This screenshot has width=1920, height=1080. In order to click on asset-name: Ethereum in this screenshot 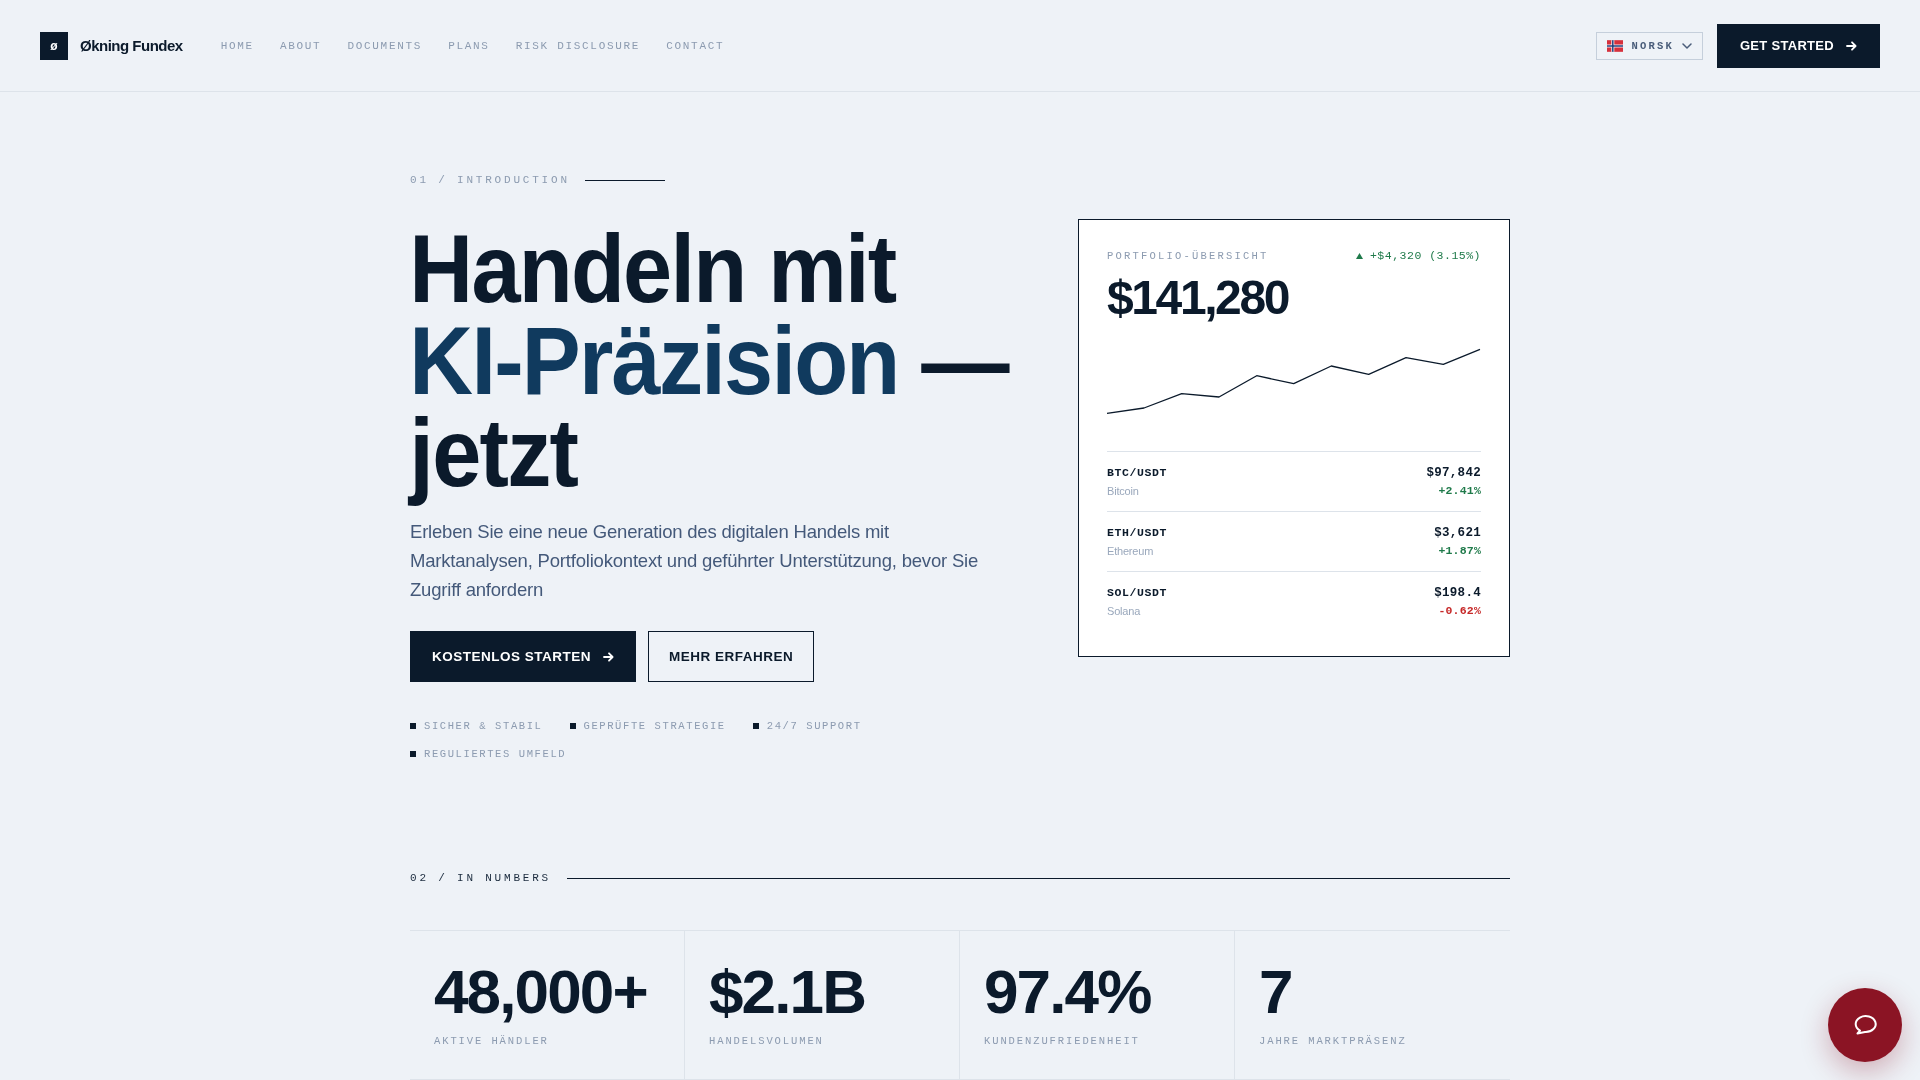, I will do `click(1131, 551)`.